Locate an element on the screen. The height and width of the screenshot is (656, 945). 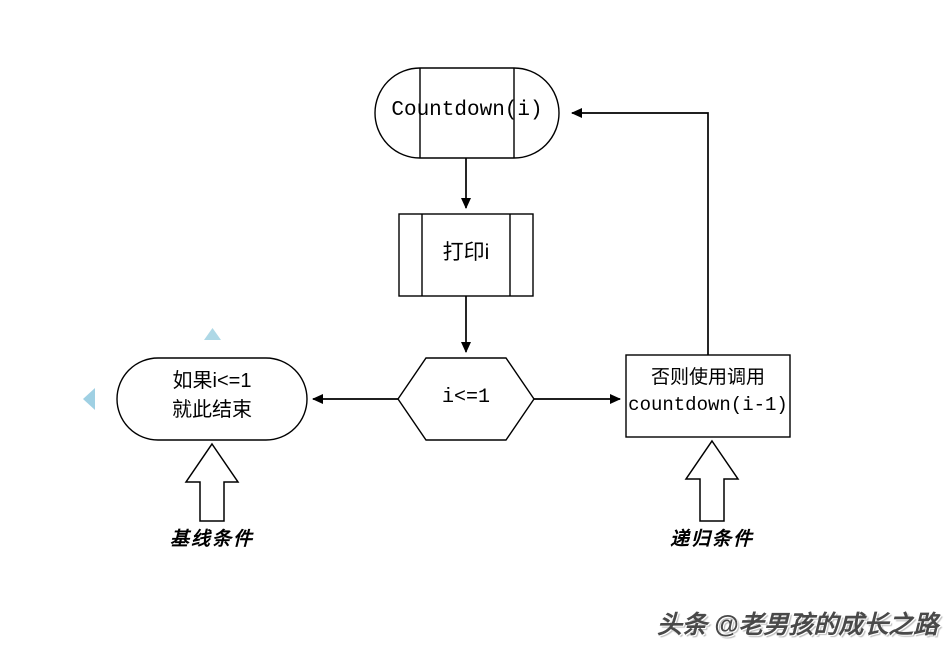
node-condition is located at coordinates (466, 399).